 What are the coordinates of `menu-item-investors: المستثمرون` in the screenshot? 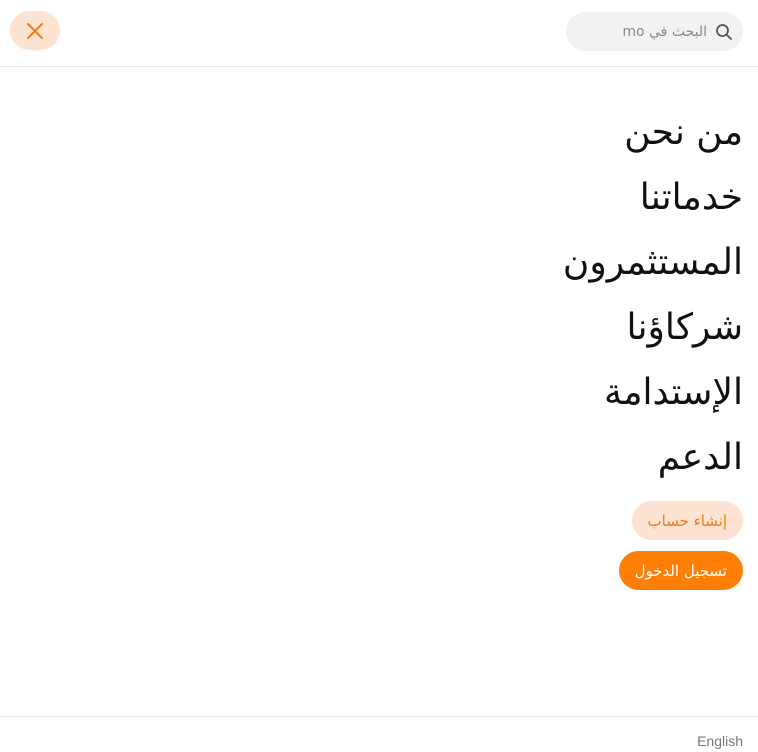 It's located at (653, 262).